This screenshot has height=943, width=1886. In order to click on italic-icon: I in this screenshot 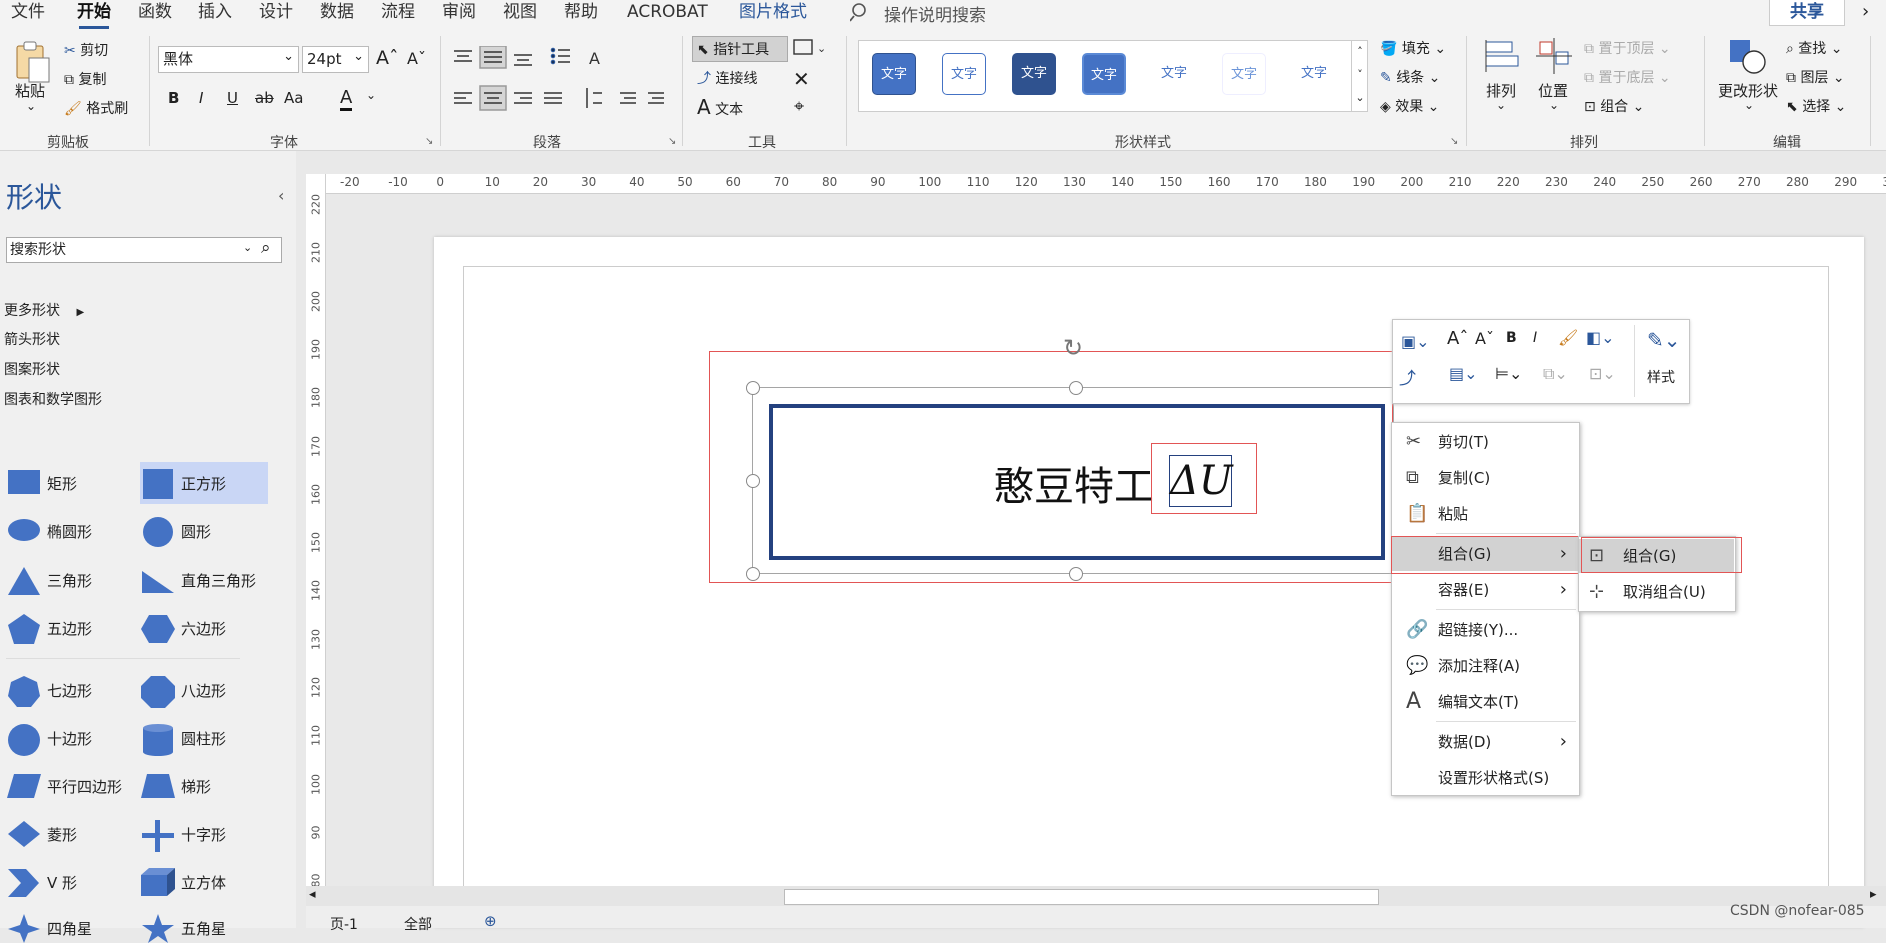, I will do `click(1535, 338)`.